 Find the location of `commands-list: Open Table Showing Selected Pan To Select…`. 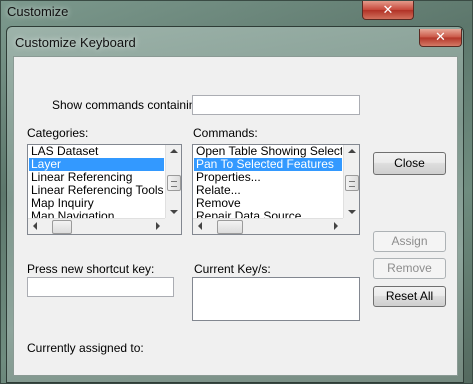

commands-list: Open Table Showing Selected Pan To Select… is located at coordinates (276, 189).